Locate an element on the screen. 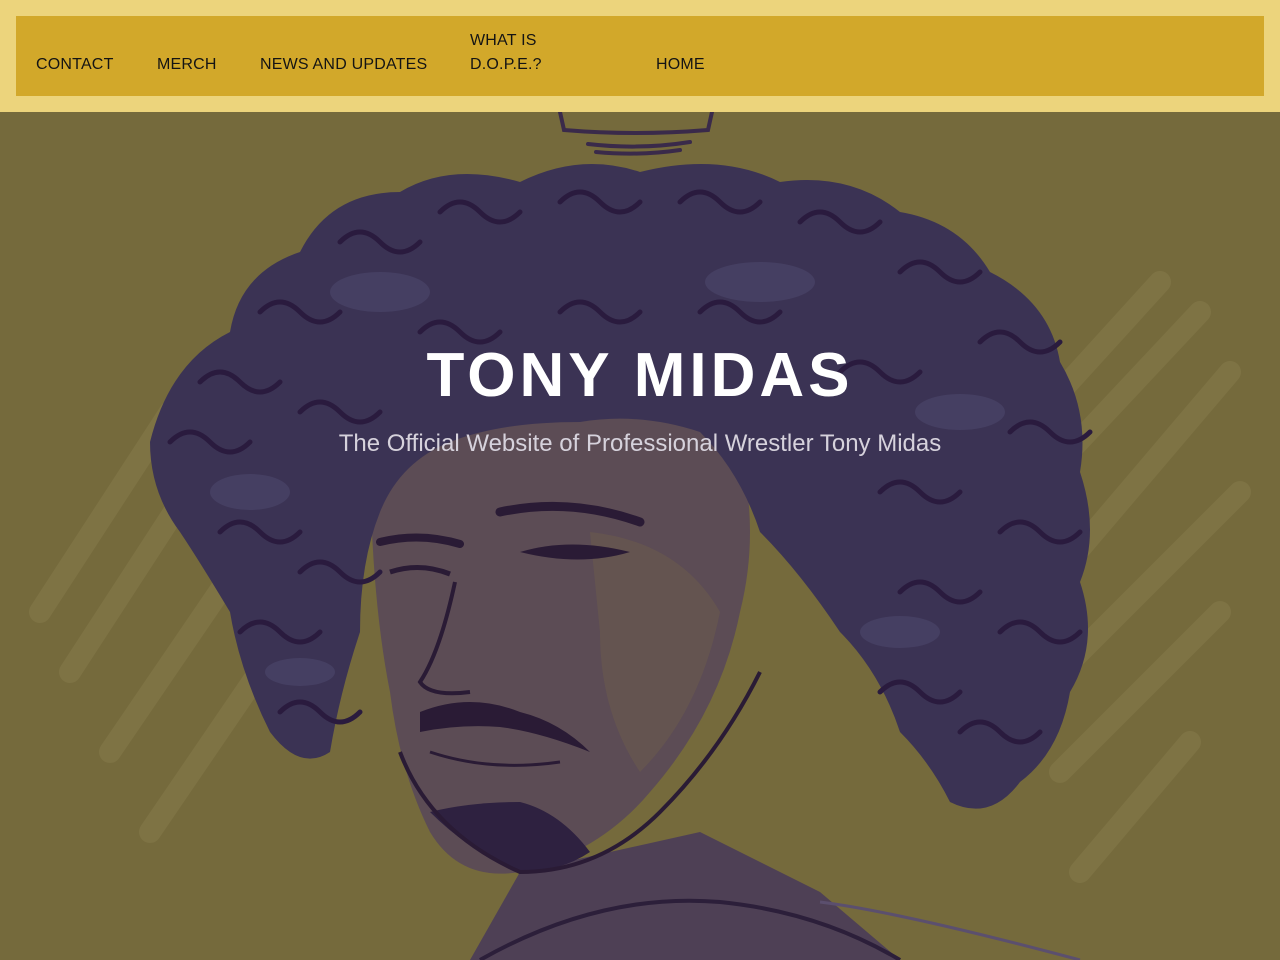 The image size is (1280, 960). nav-item-contact: CONTACT is located at coordinates (75, 65).